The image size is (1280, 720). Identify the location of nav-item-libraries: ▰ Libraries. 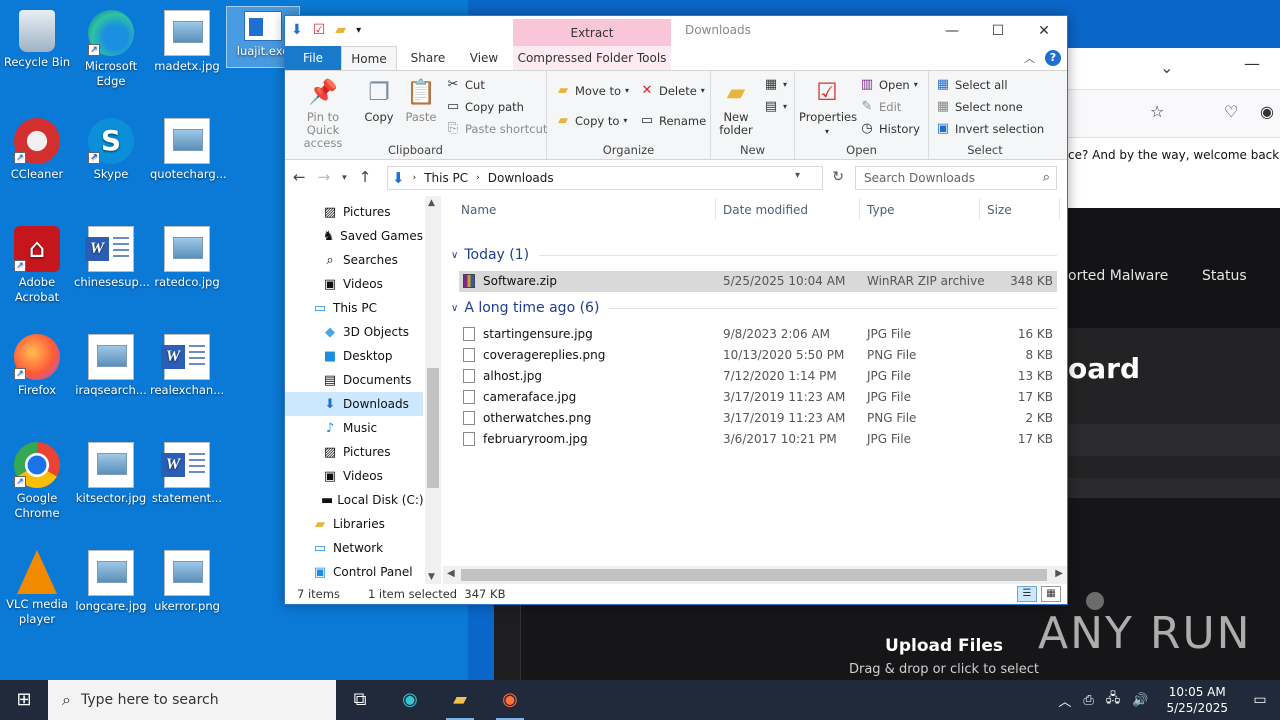
(354, 524).